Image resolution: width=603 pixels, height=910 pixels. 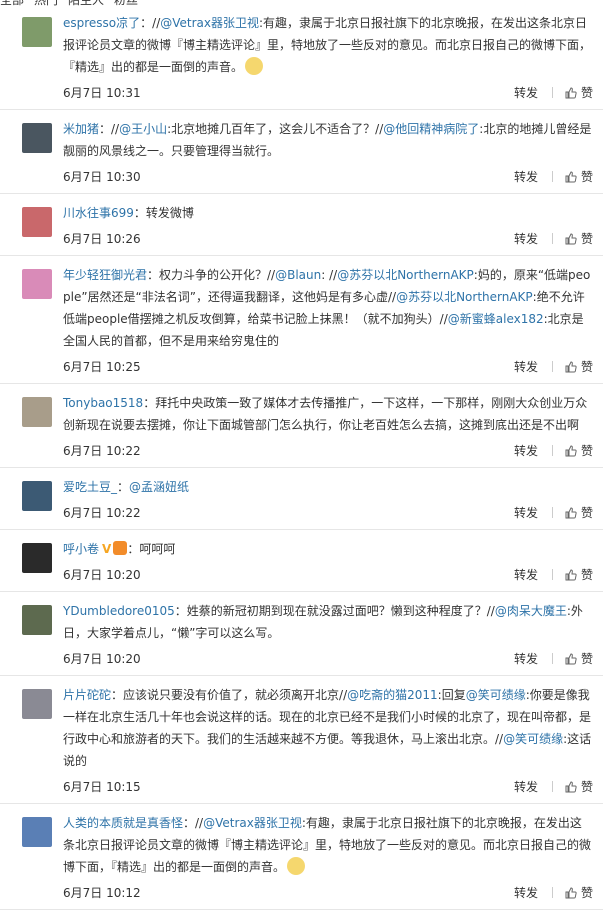 I want to click on comment-meta: 6月7日 10:30 转发 赞, so click(x=328, y=176).